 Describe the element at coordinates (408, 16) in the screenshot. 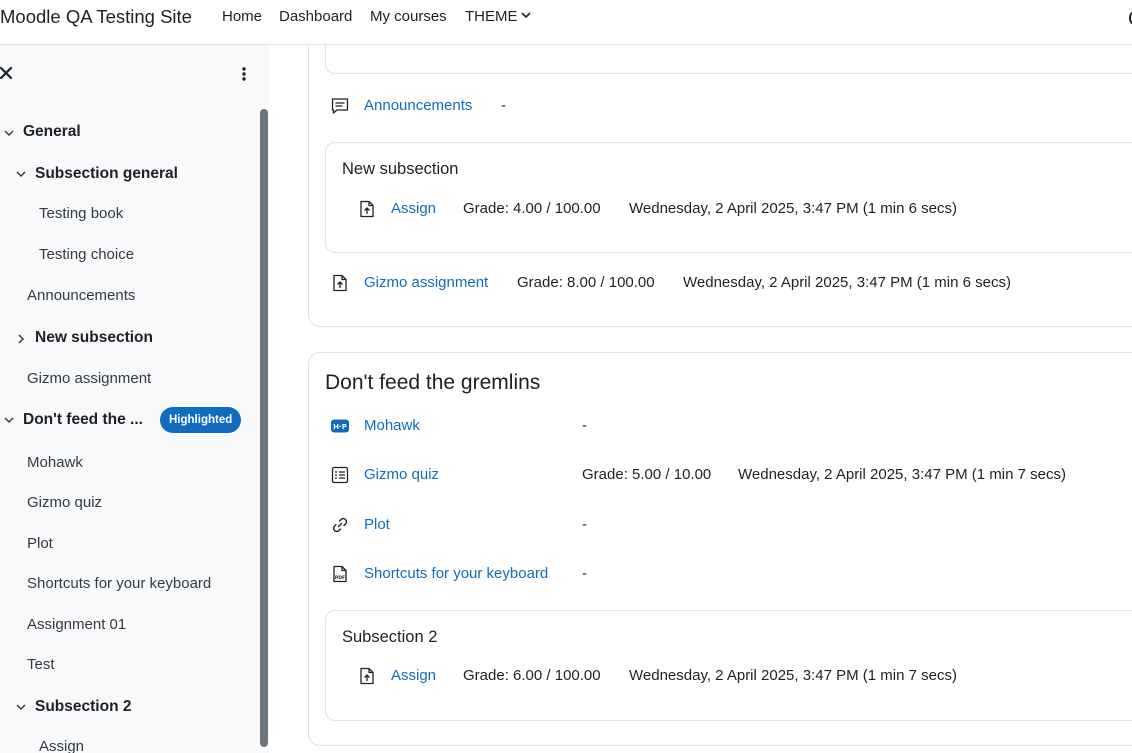

I see `nav-my-courses: My courses` at that location.